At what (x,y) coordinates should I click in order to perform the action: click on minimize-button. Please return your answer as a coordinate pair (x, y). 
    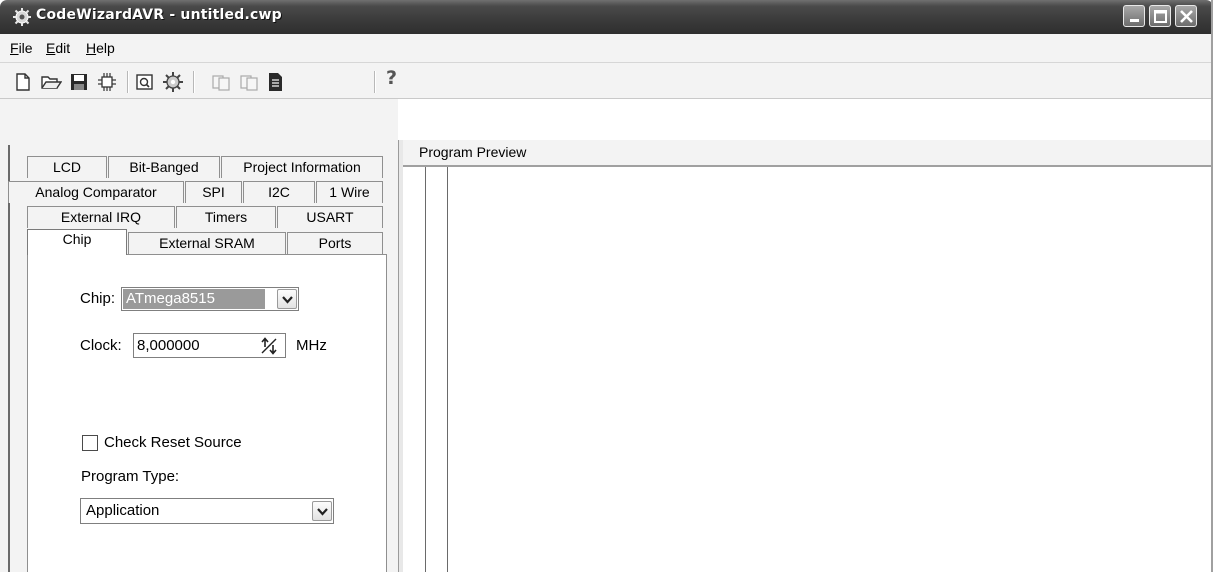
    Looking at the image, I should click on (1134, 16).